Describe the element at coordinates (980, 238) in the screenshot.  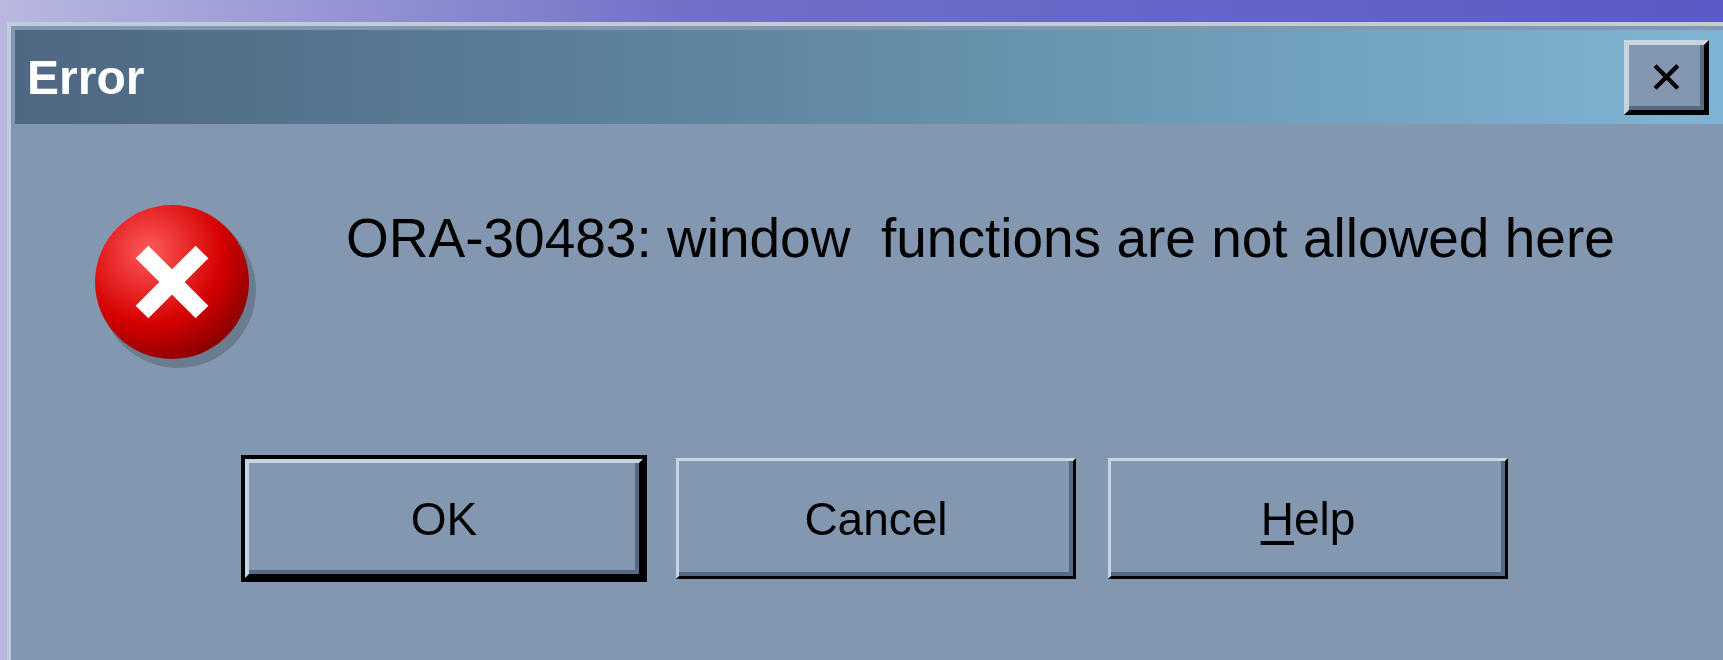
I see `error-message: ORA-30483: window functions are not allowed here` at that location.